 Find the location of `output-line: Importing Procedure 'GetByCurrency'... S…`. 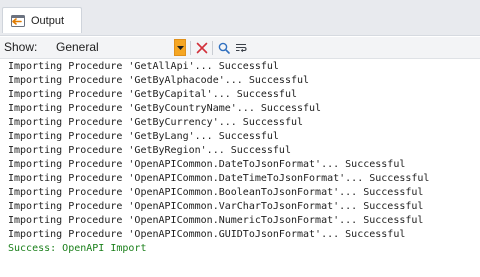

output-line: Importing Procedure 'GetByCurrency'... S… is located at coordinates (156, 122).